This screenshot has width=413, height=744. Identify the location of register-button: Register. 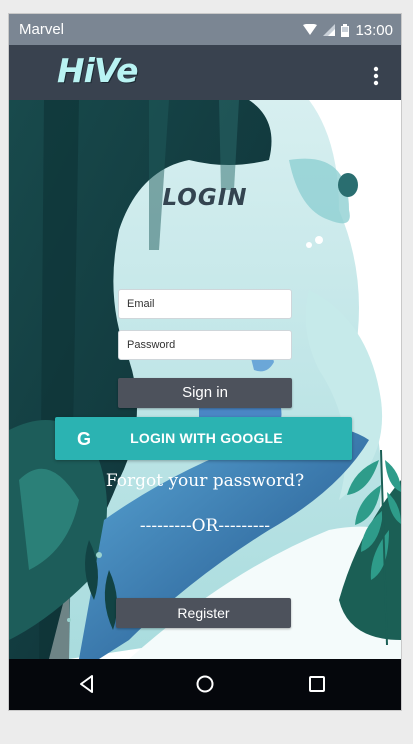
(203, 613).